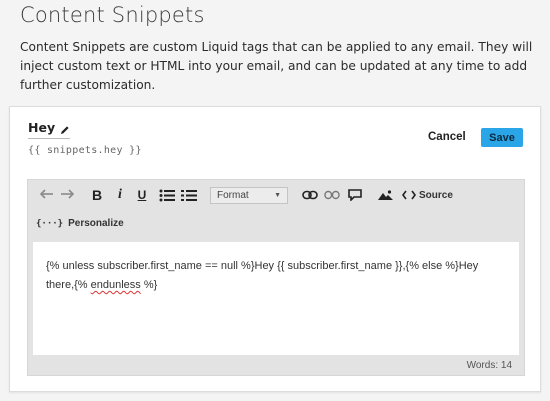 This screenshot has width=550, height=401. I want to click on redo-icon, so click(67, 195).